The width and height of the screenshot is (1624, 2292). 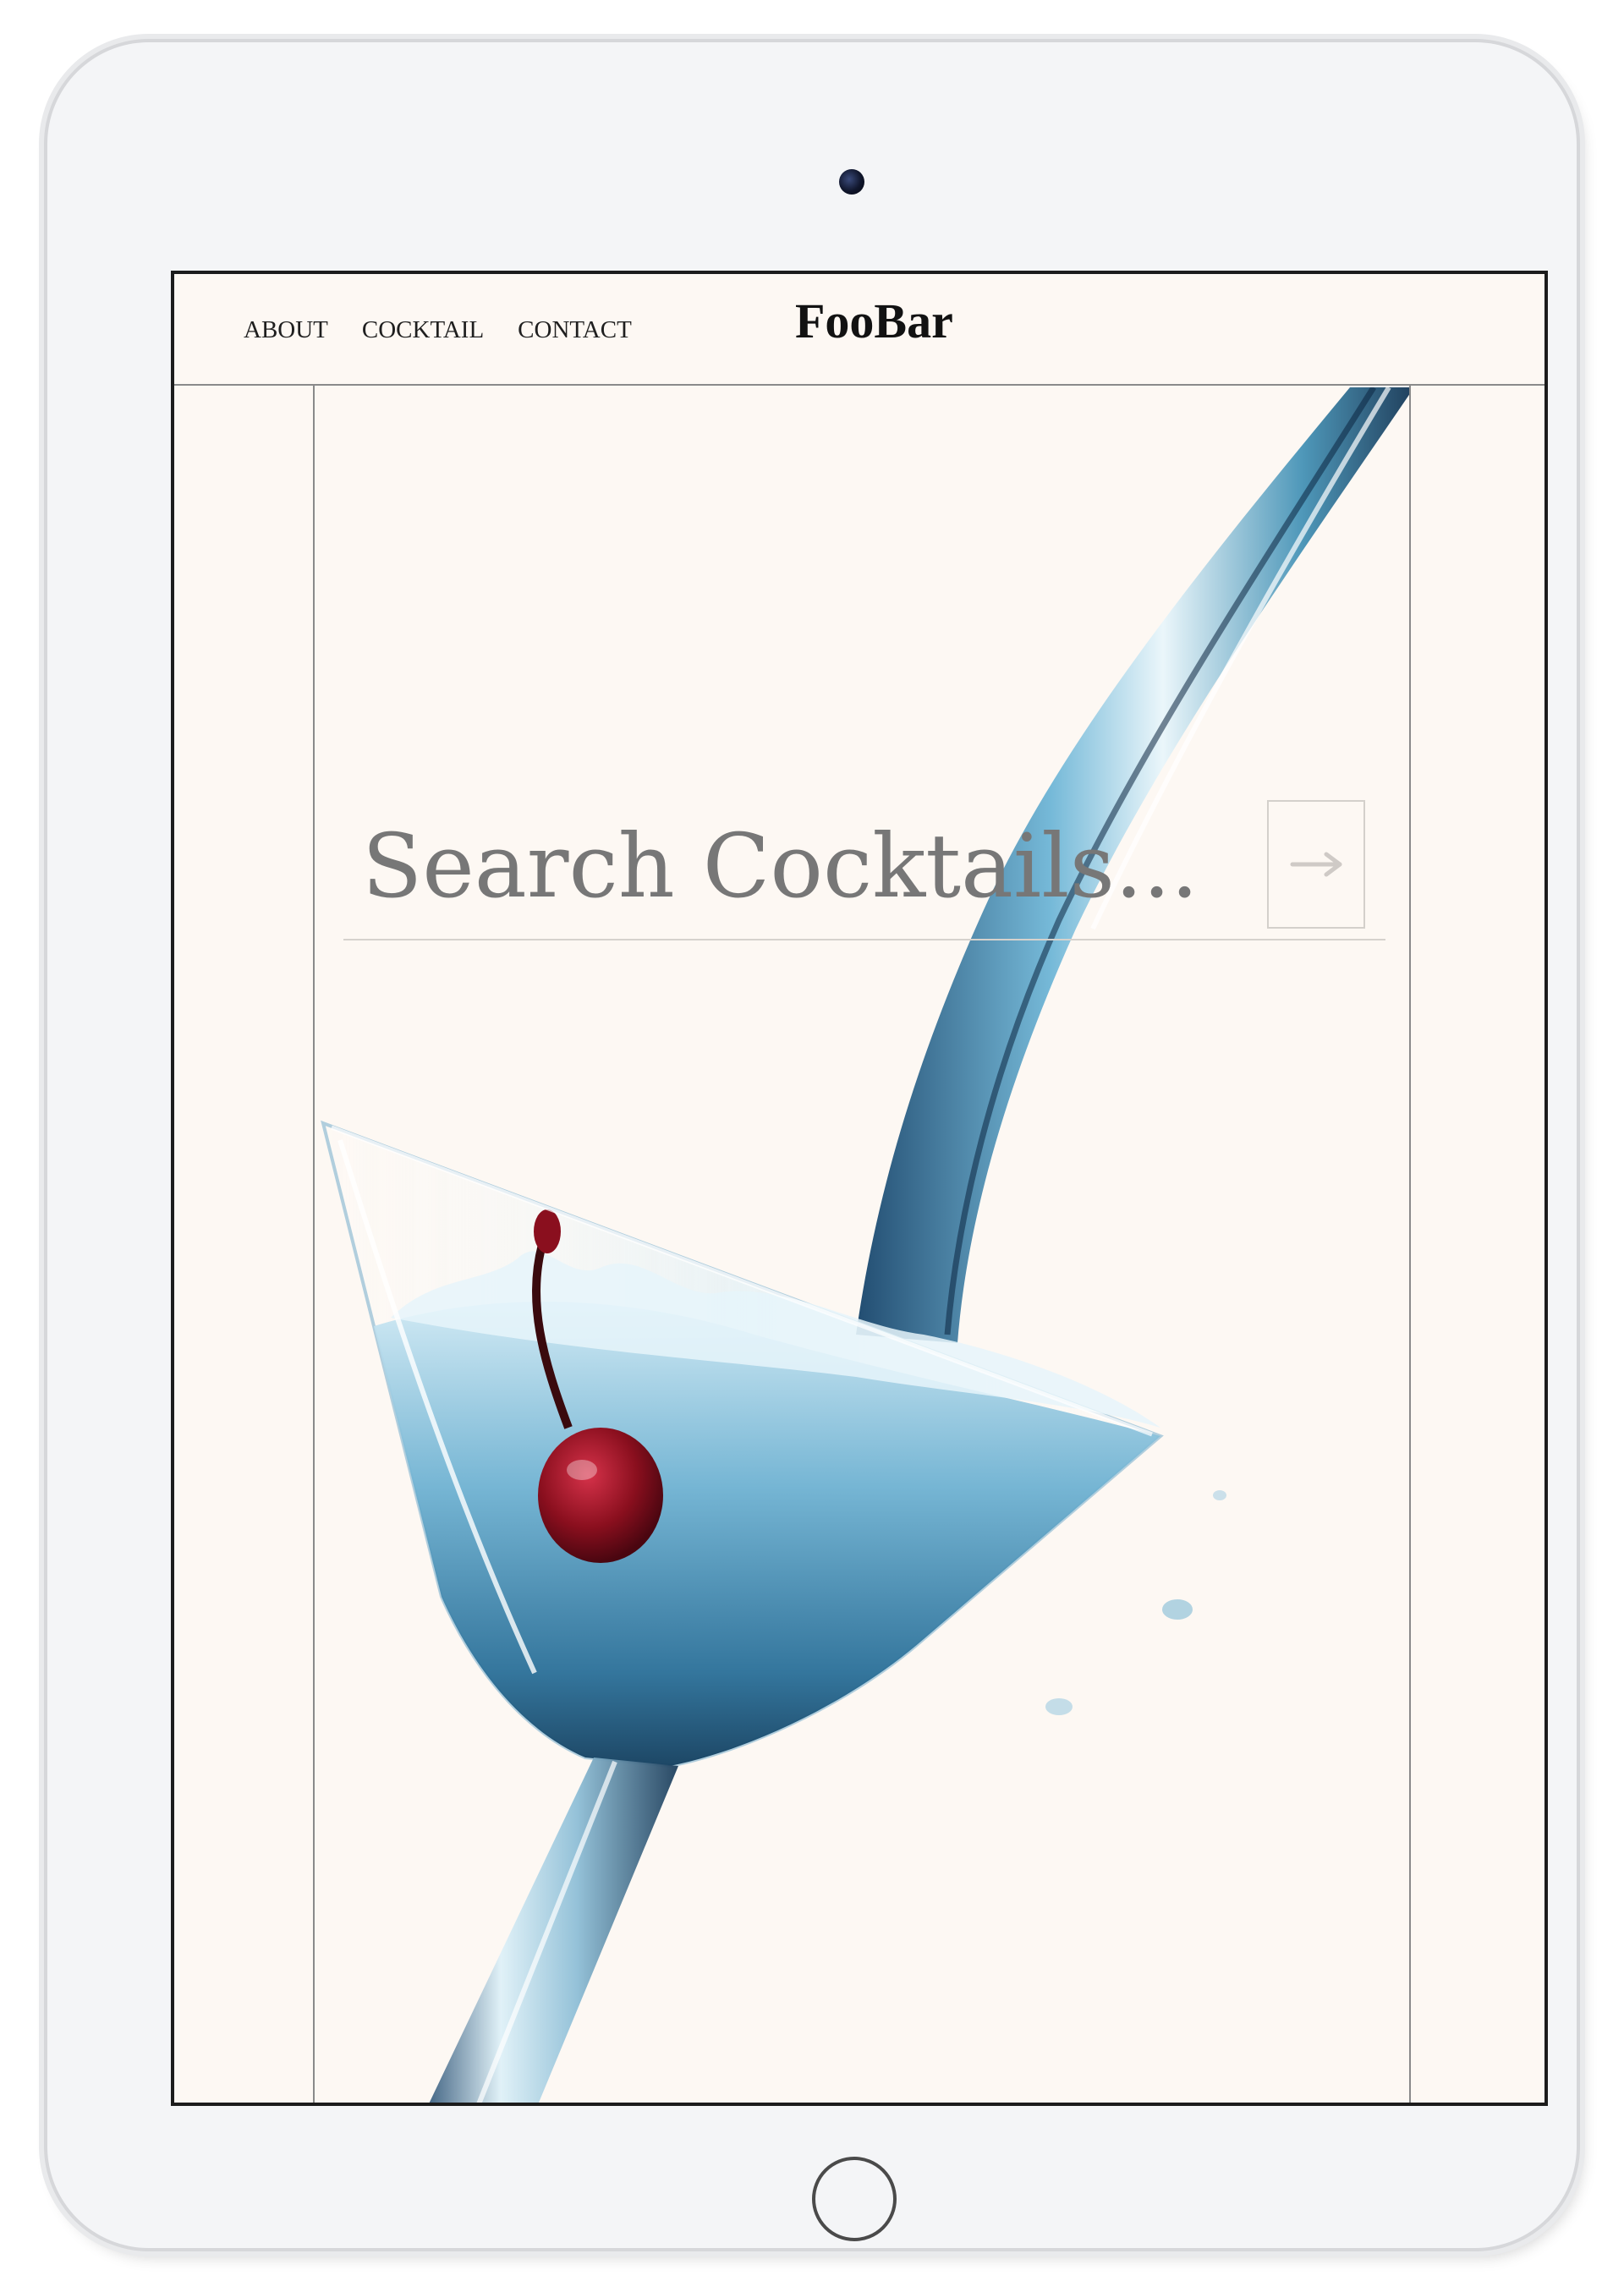 What do you see at coordinates (864, 939) in the screenshot?
I see `search-underline` at bounding box center [864, 939].